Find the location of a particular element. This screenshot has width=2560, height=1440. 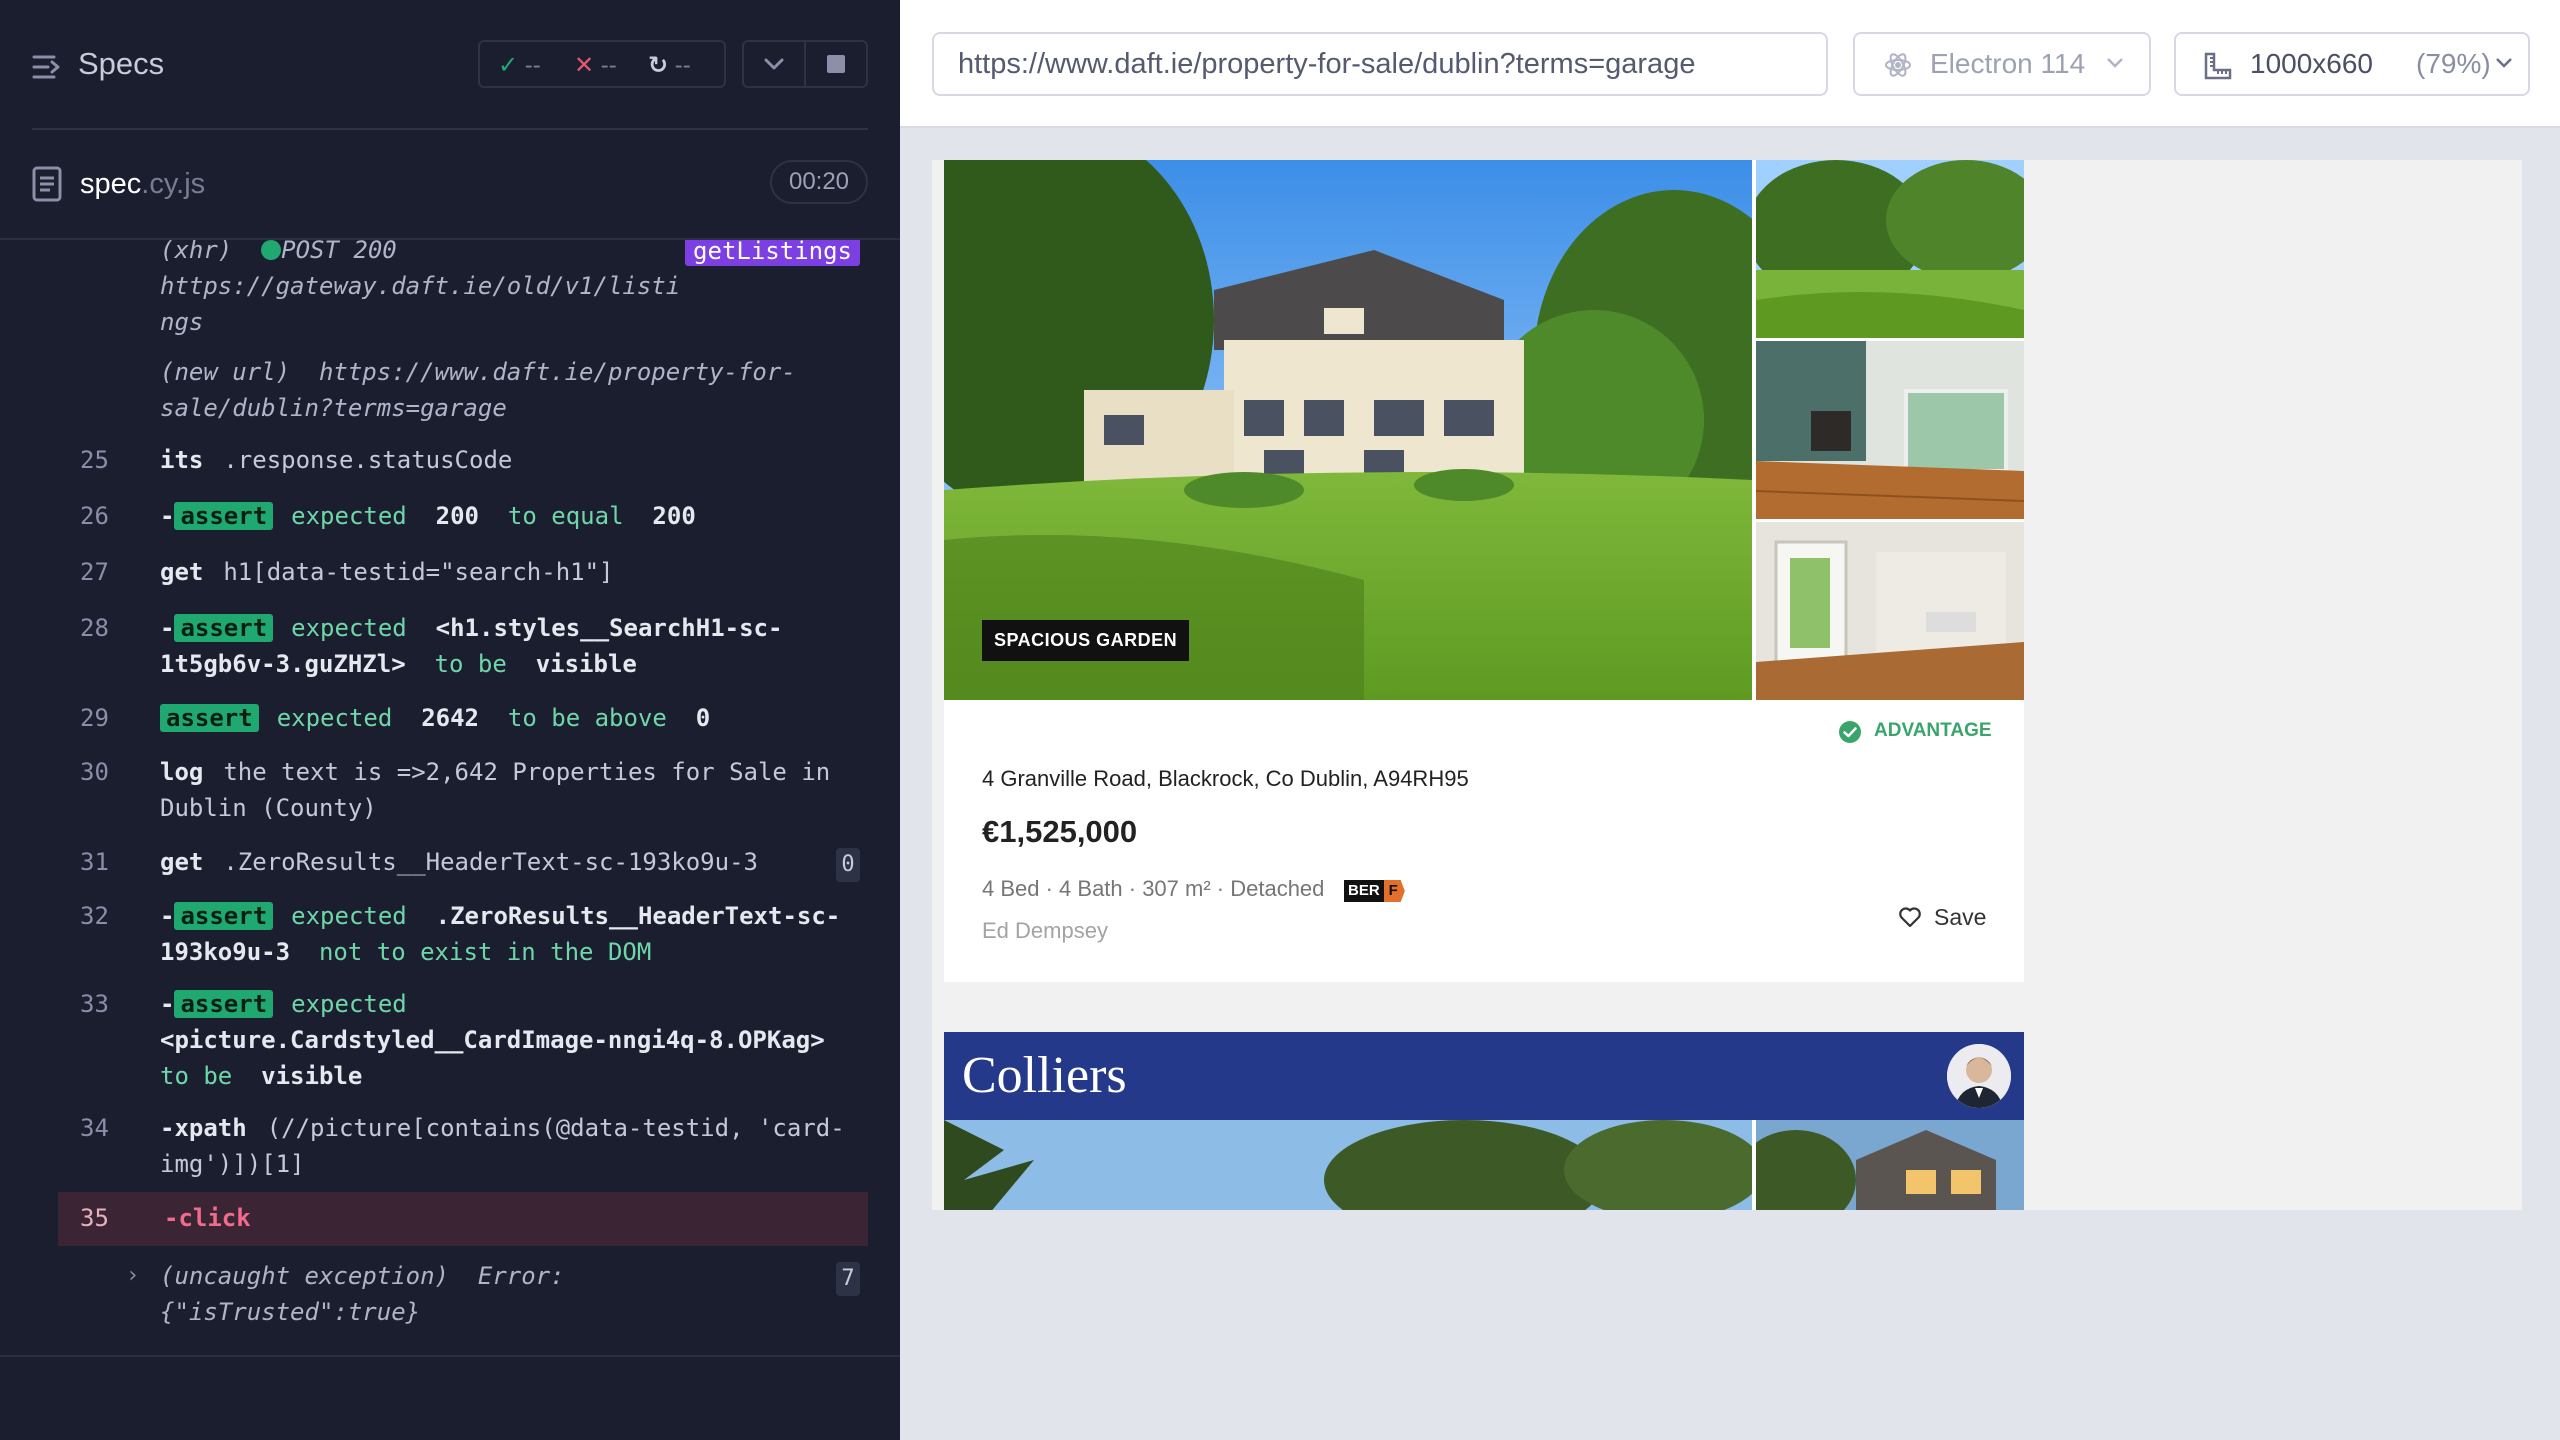

listing-main-photo: SPACIOUS GARDEN is located at coordinates (1348, 430).